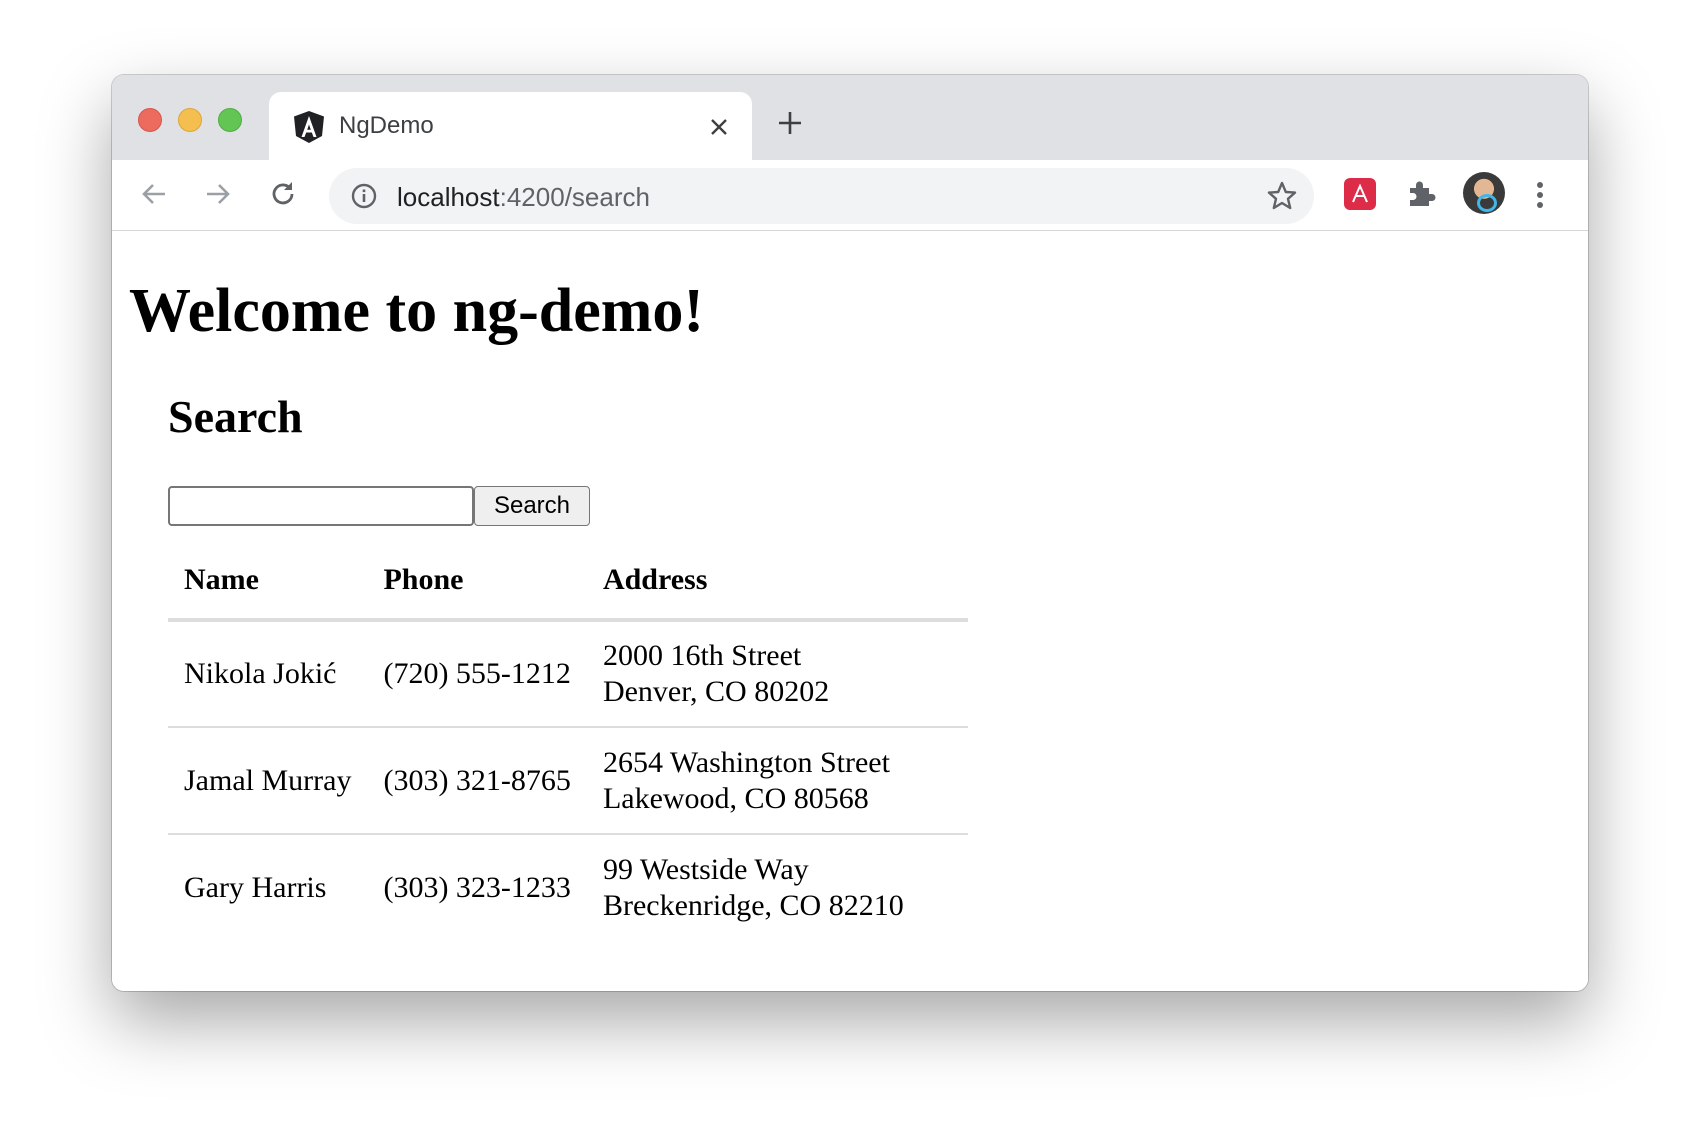  I want to click on info-icon, so click(364, 196).